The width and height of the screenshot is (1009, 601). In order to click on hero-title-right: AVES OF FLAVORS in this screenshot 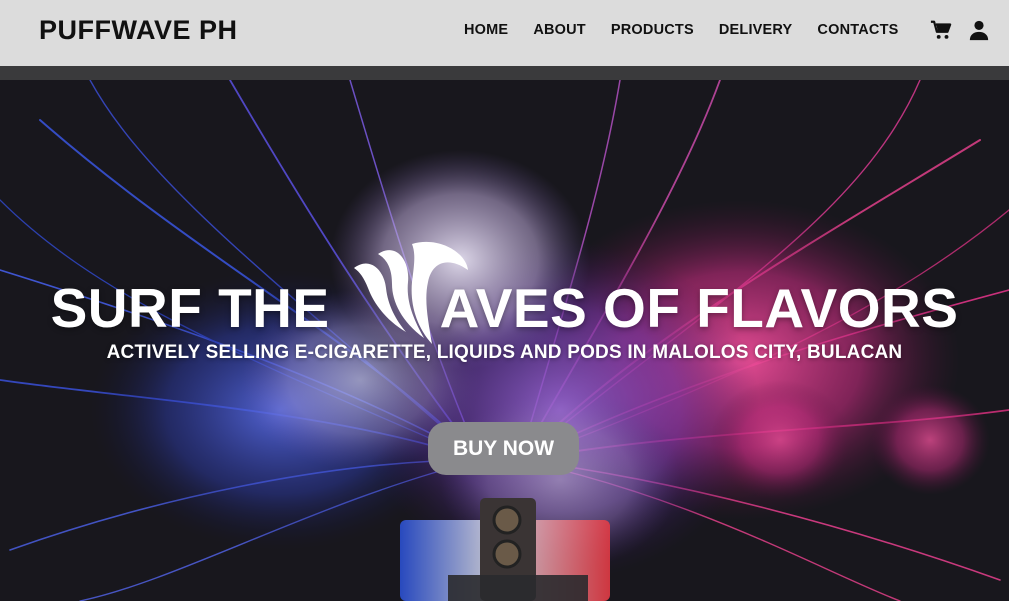, I will do `click(699, 308)`.